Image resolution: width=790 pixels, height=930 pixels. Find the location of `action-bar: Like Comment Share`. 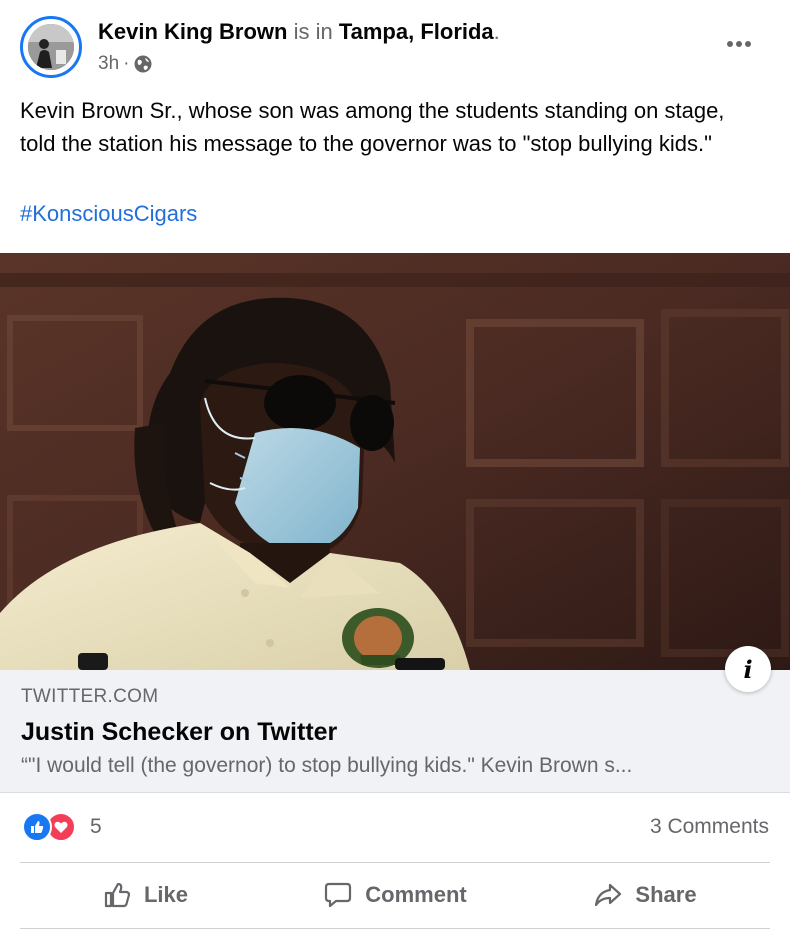

action-bar: Like Comment Share is located at coordinates (395, 895).